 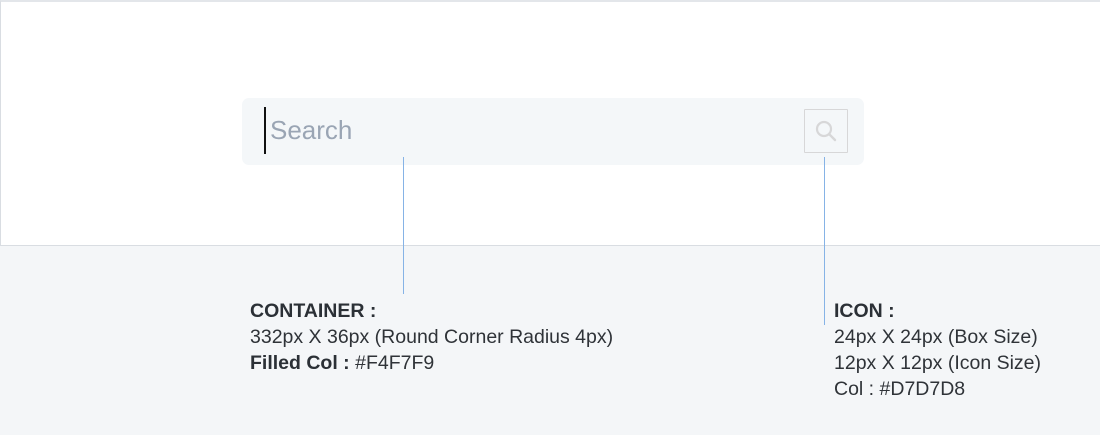 What do you see at coordinates (826, 131) in the screenshot?
I see `search-button` at bounding box center [826, 131].